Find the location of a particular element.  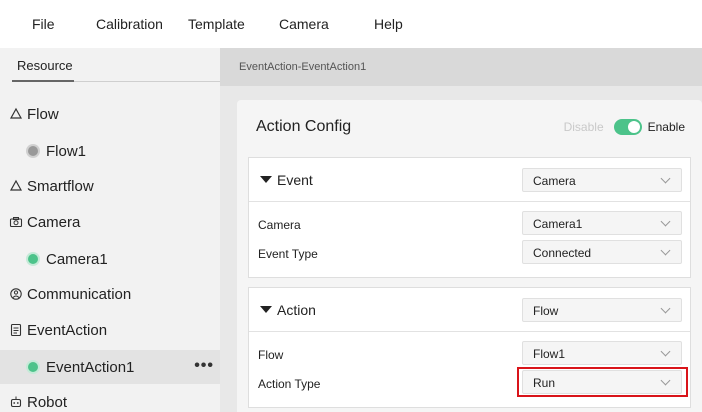

enable-toggle-group: Disable Enable is located at coordinates (624, 127).